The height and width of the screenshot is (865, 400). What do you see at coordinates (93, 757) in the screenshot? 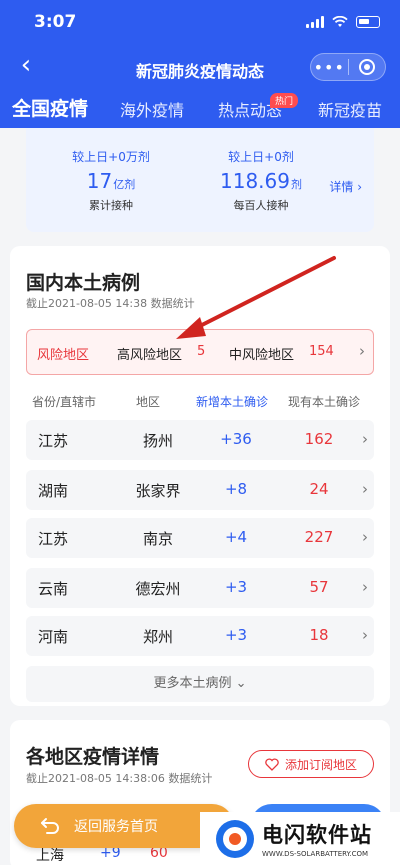
I see `section-title: 各地区疫情详情` at bounding box center [93, 757].